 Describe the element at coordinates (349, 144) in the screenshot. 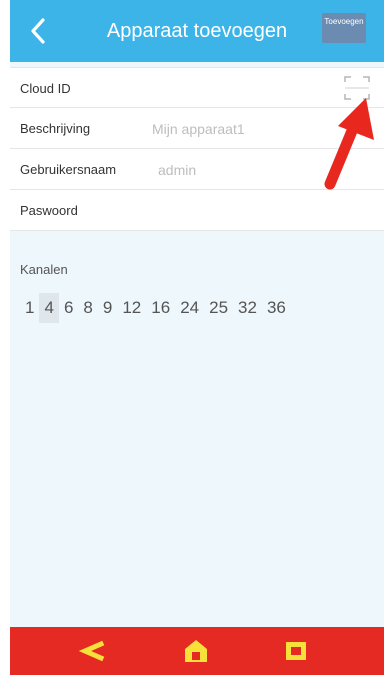

I see `red-arrow-icon` at that location.